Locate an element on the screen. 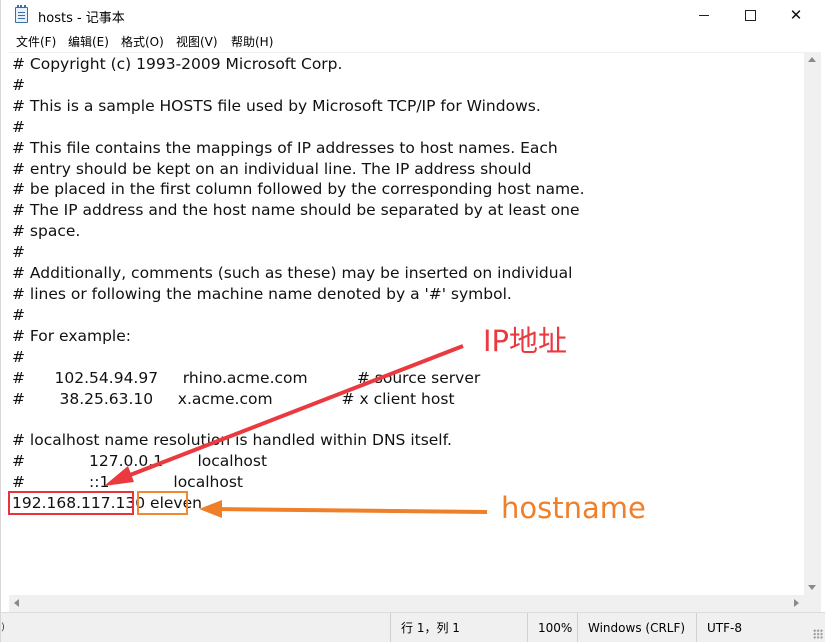 This screenshot has width=825, height=642. maximize-icon is located at coordinates (750, 15).